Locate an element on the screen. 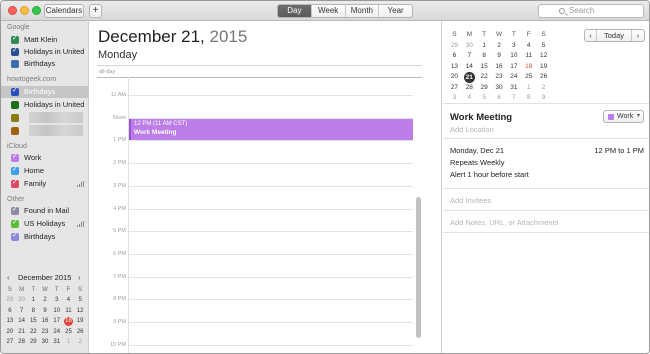 This screenshot has width=650, height=354. sidebar-item-work: Work is located at coordinates (45, 158).